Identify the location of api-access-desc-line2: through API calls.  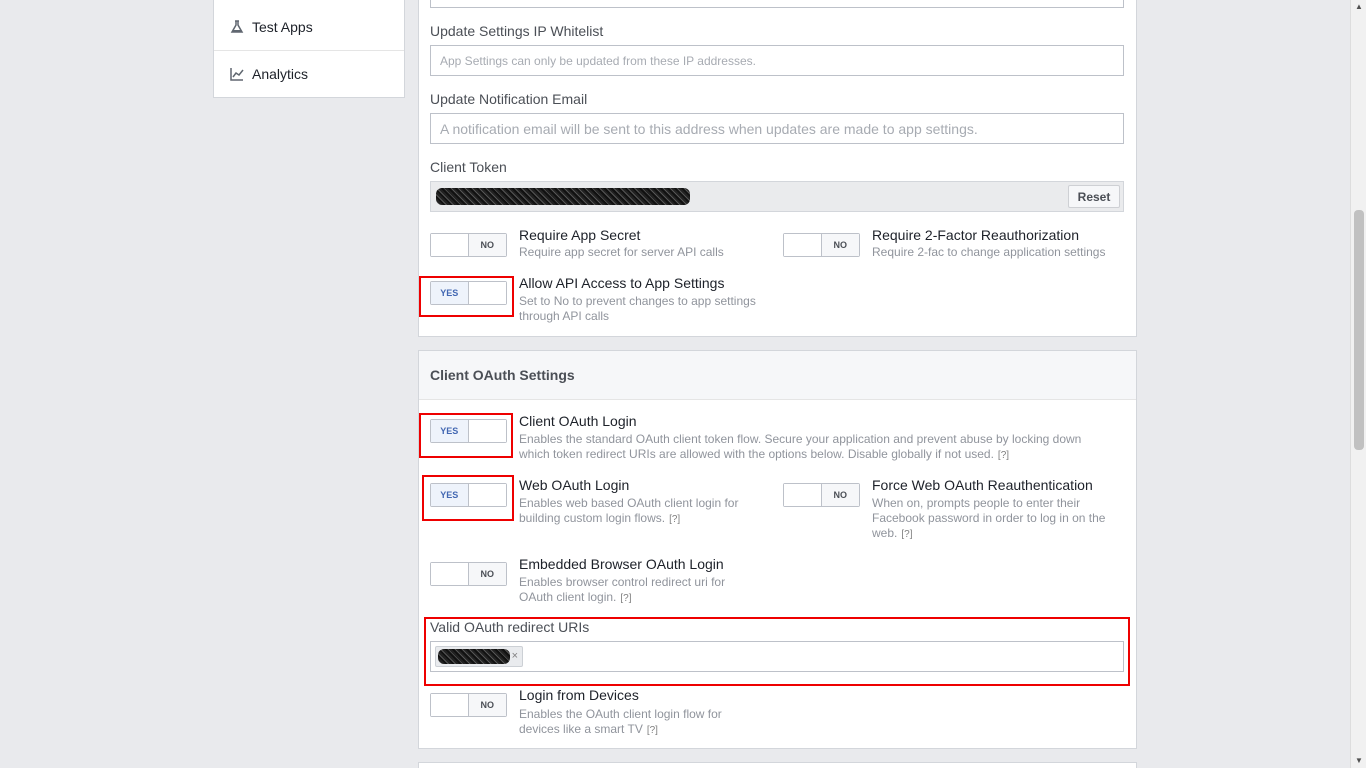
(564, 316).